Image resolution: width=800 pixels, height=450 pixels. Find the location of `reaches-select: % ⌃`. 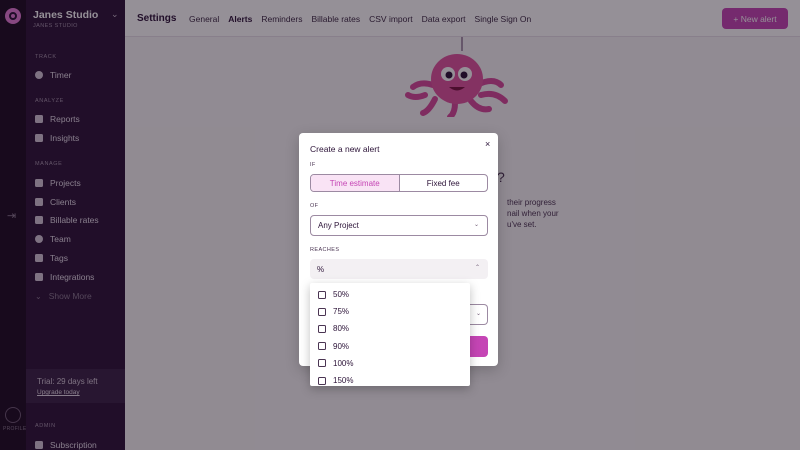

reaches-select: % ⌃ is located at coordinates (399, 269).